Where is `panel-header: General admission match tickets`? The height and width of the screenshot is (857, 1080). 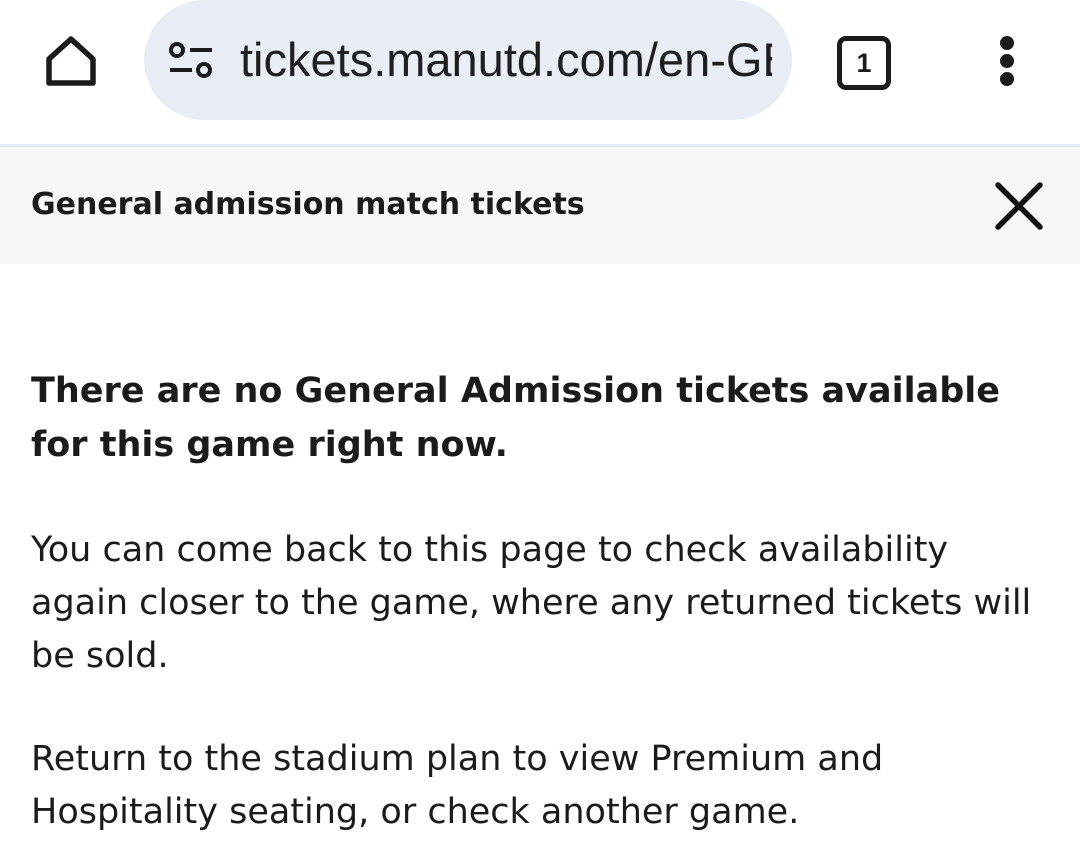 panel-header: General admission match tickets is located at coordinates (540, 205).